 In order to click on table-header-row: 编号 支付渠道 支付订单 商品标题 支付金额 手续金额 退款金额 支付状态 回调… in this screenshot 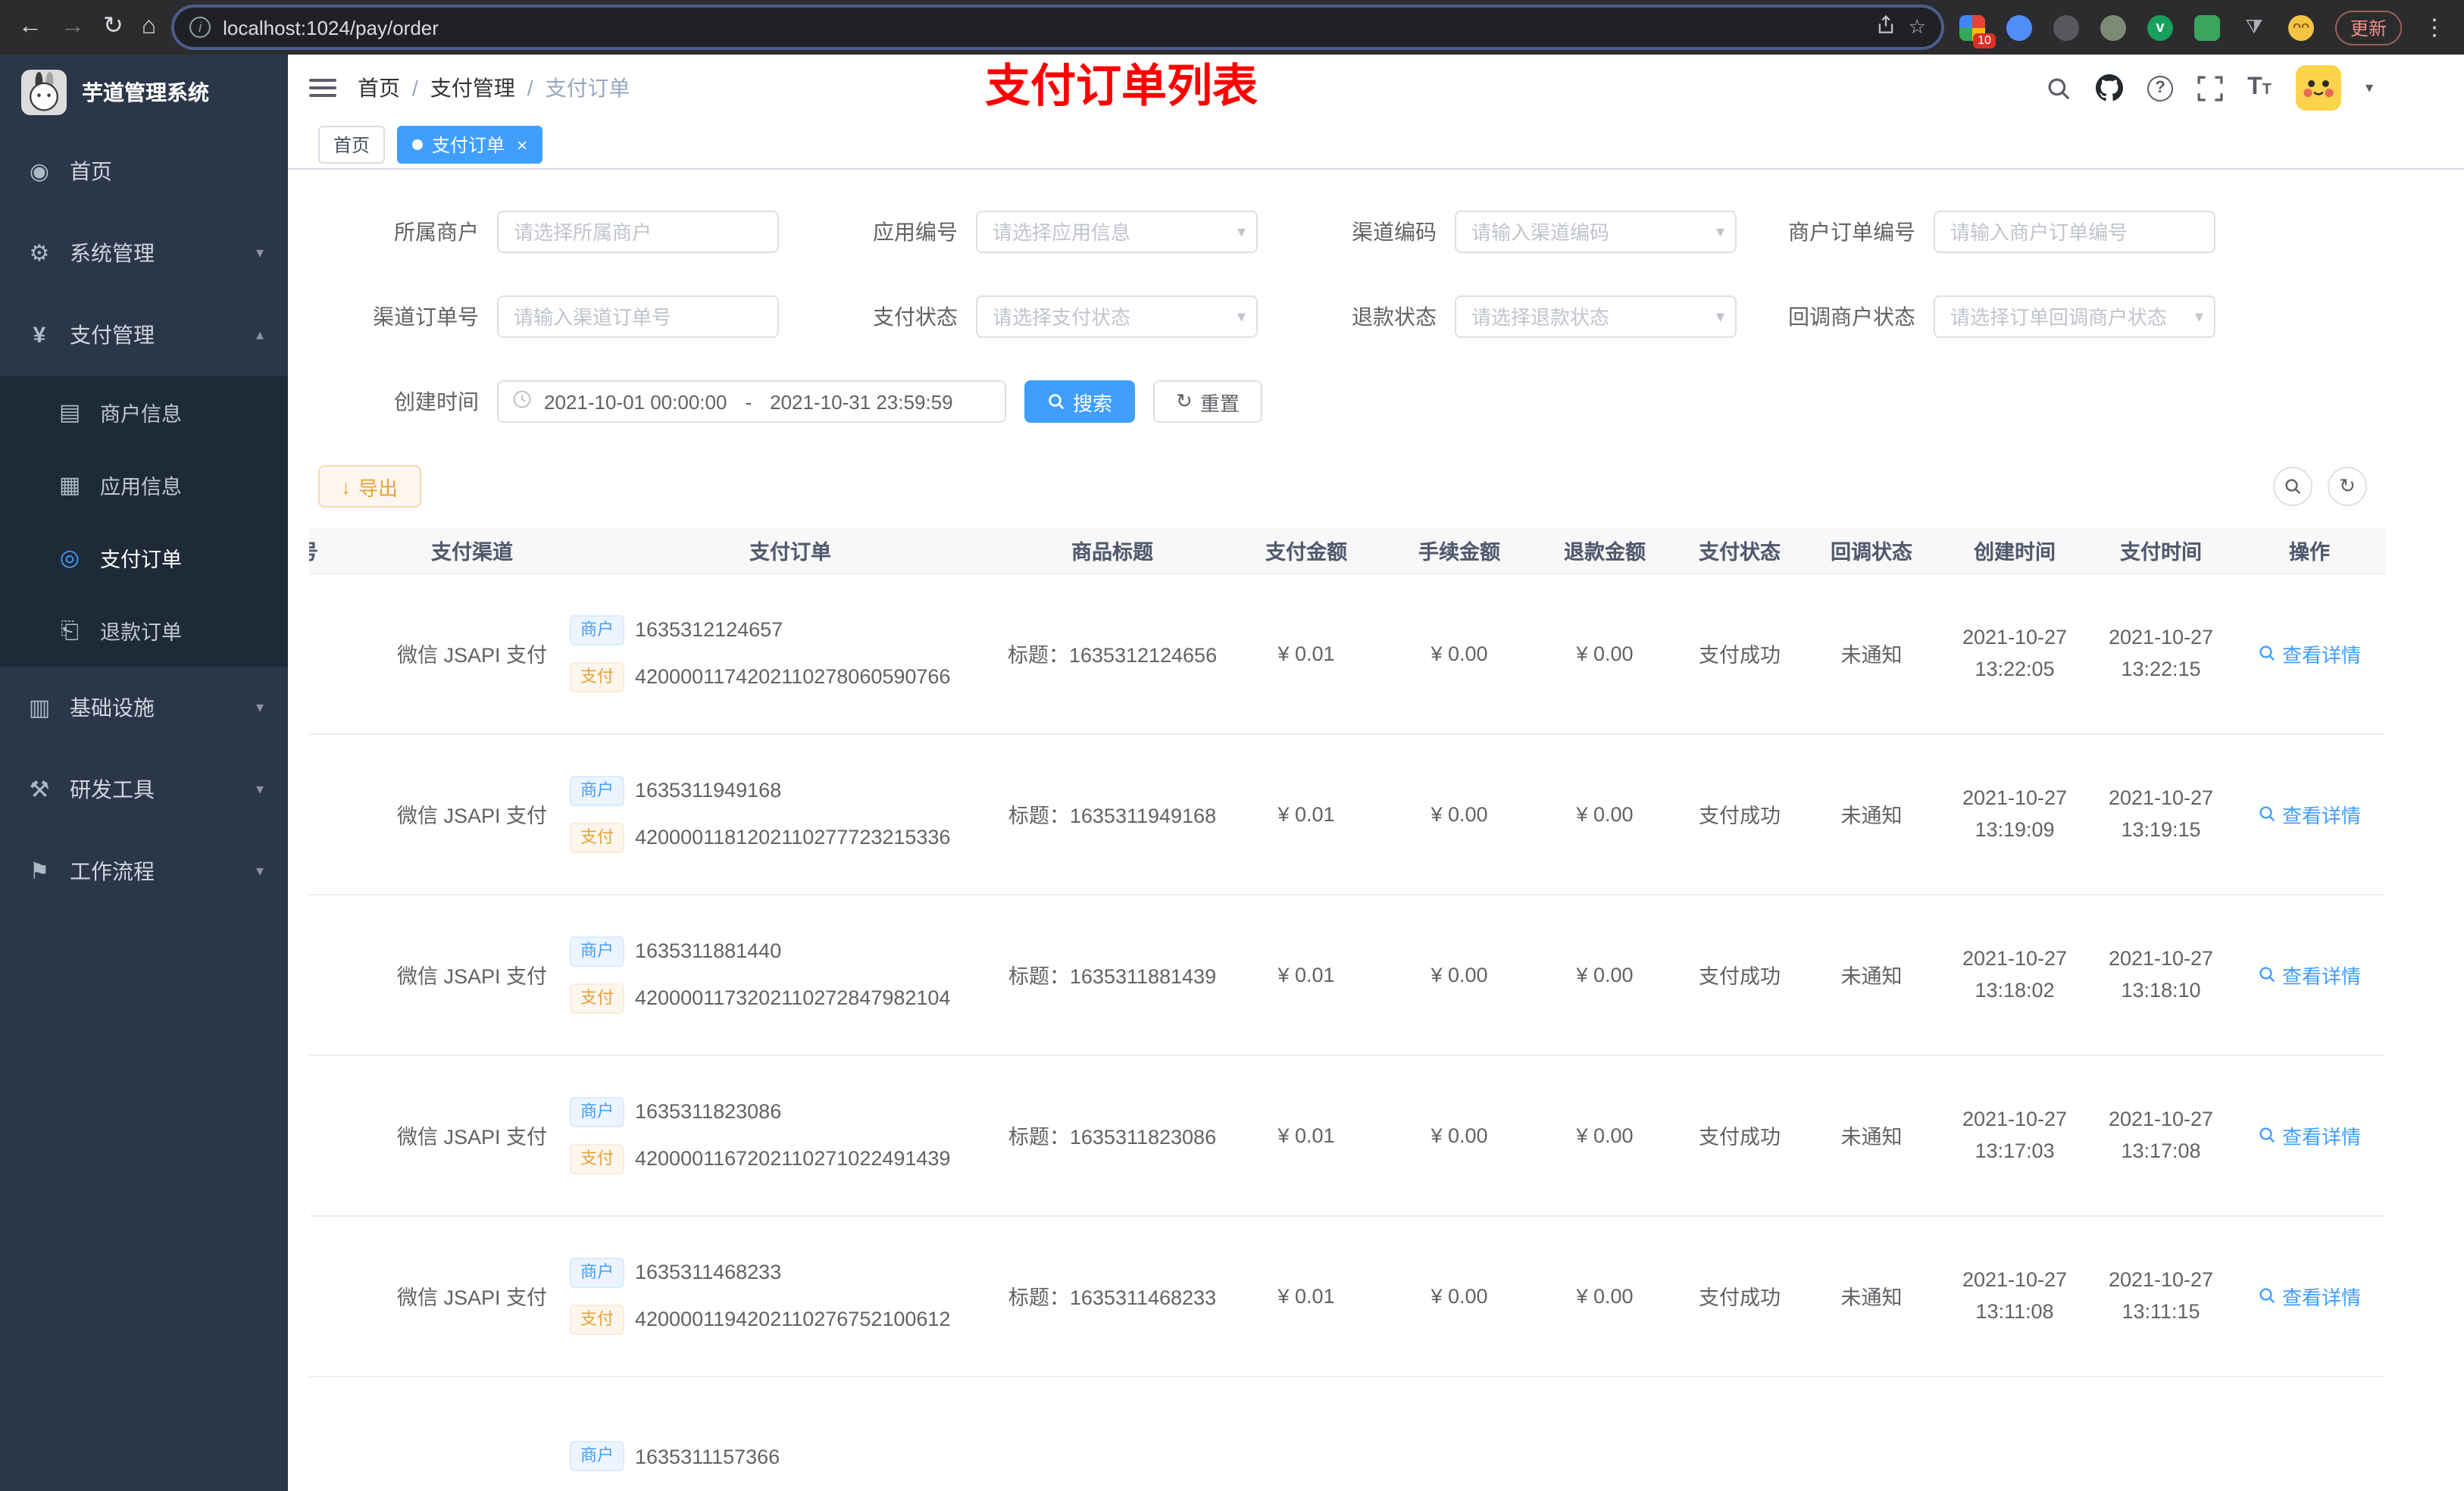, I will do `click(1347, 550)`.